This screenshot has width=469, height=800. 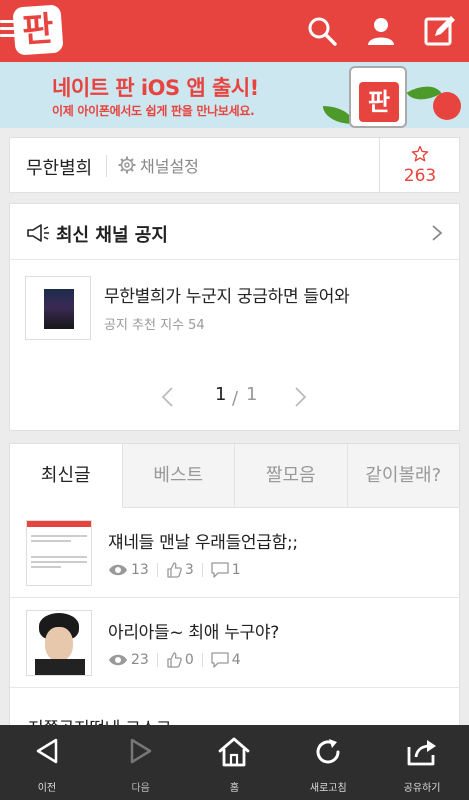 What do you see at coordinates (322, 31) in the screenshot?
I see `search-icon` at bounding box center [322, 31].